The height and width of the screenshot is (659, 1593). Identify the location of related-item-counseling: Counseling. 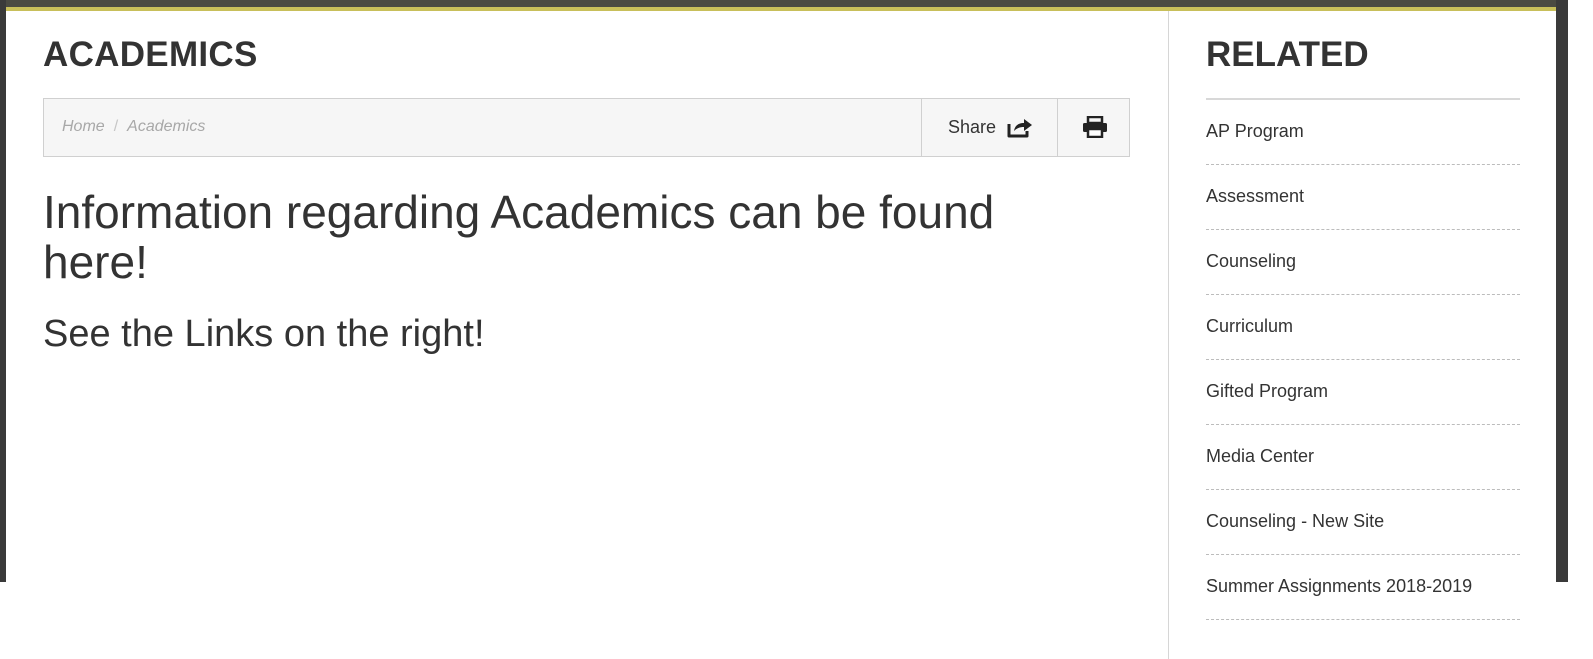
(1363, 262).